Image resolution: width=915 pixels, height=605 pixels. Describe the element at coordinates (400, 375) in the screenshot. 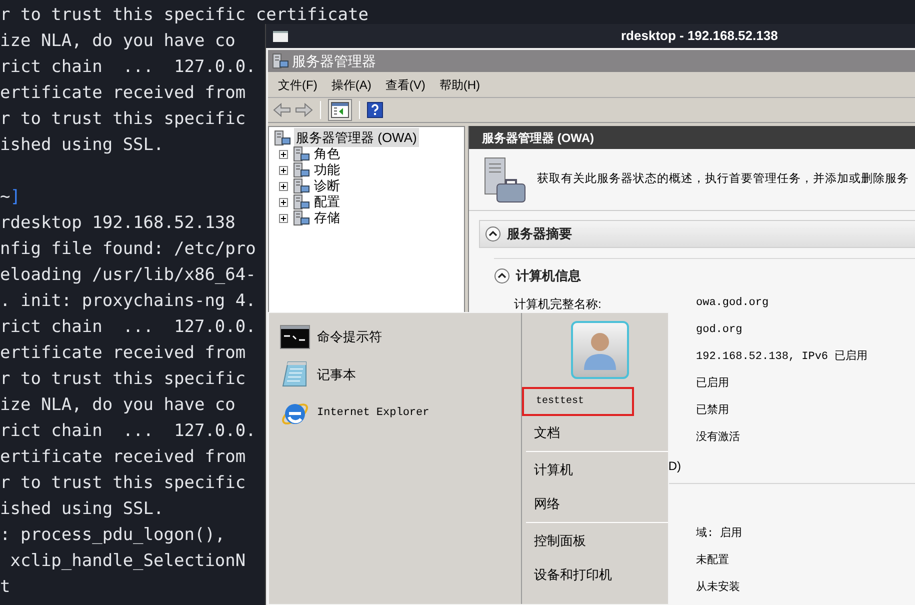

I see `program-item: 记事本` at that location.